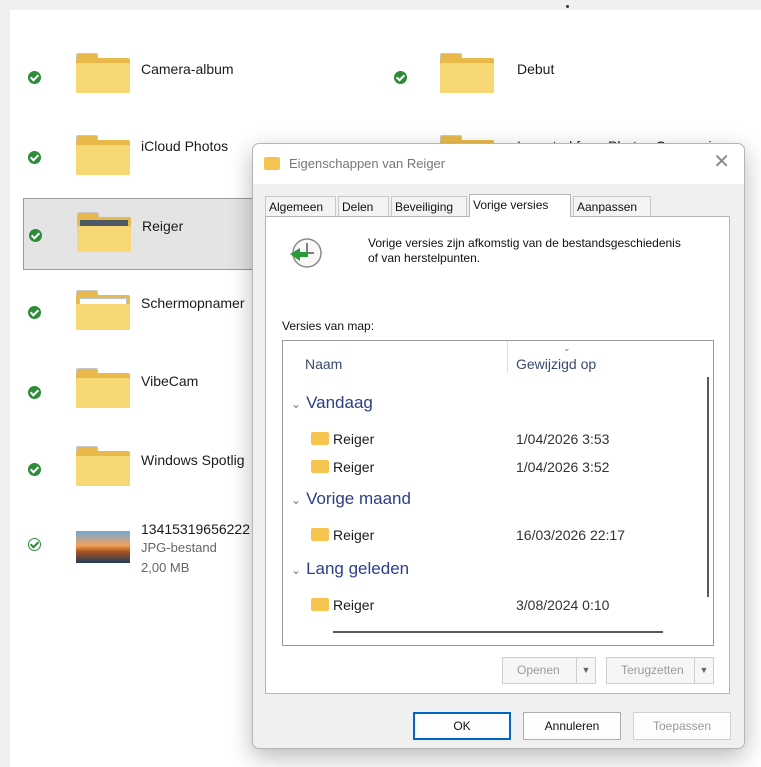 This screenshot has width=761, height=767. What do you see at coordinates (328, 326) in the screenshot?
I see `versions-label: Versies van map:` at bounding box center [328, 326].